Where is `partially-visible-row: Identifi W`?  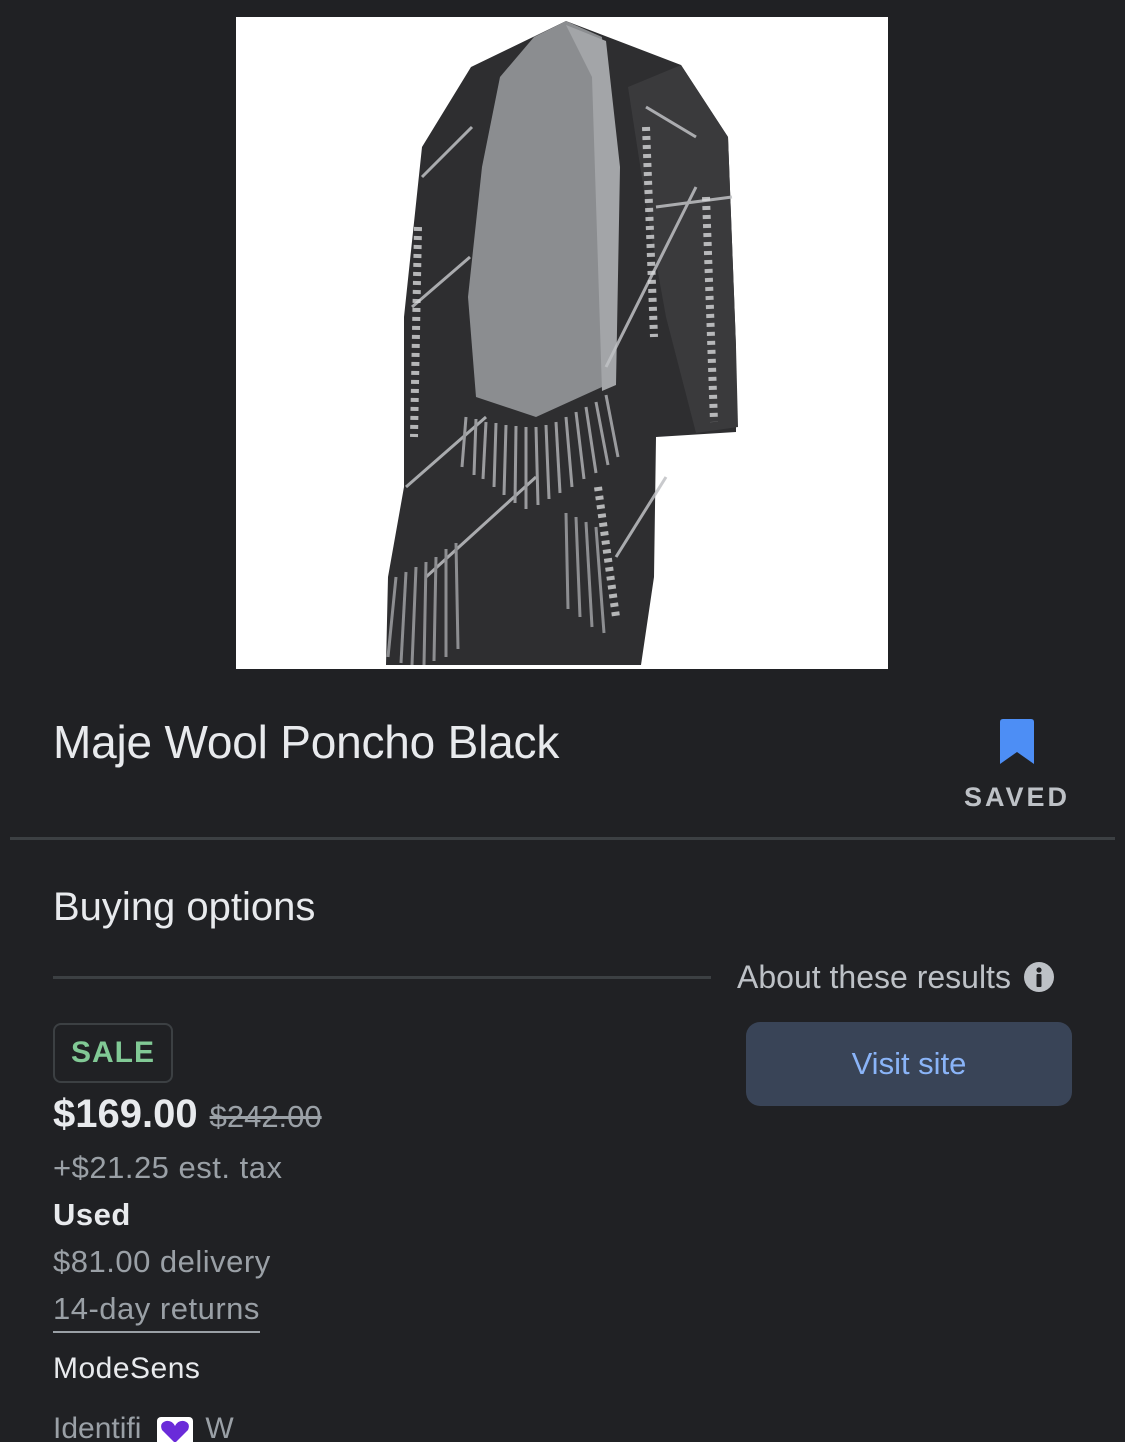
partially-visible-row: Identifi W is located at coordinates (143, 1427).